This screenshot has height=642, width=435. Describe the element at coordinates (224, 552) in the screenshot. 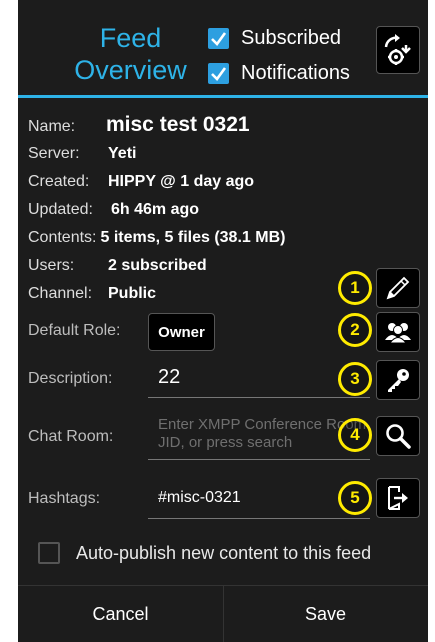

I see `auto-publish-label: Auto-publish new content to this feed` at that location.